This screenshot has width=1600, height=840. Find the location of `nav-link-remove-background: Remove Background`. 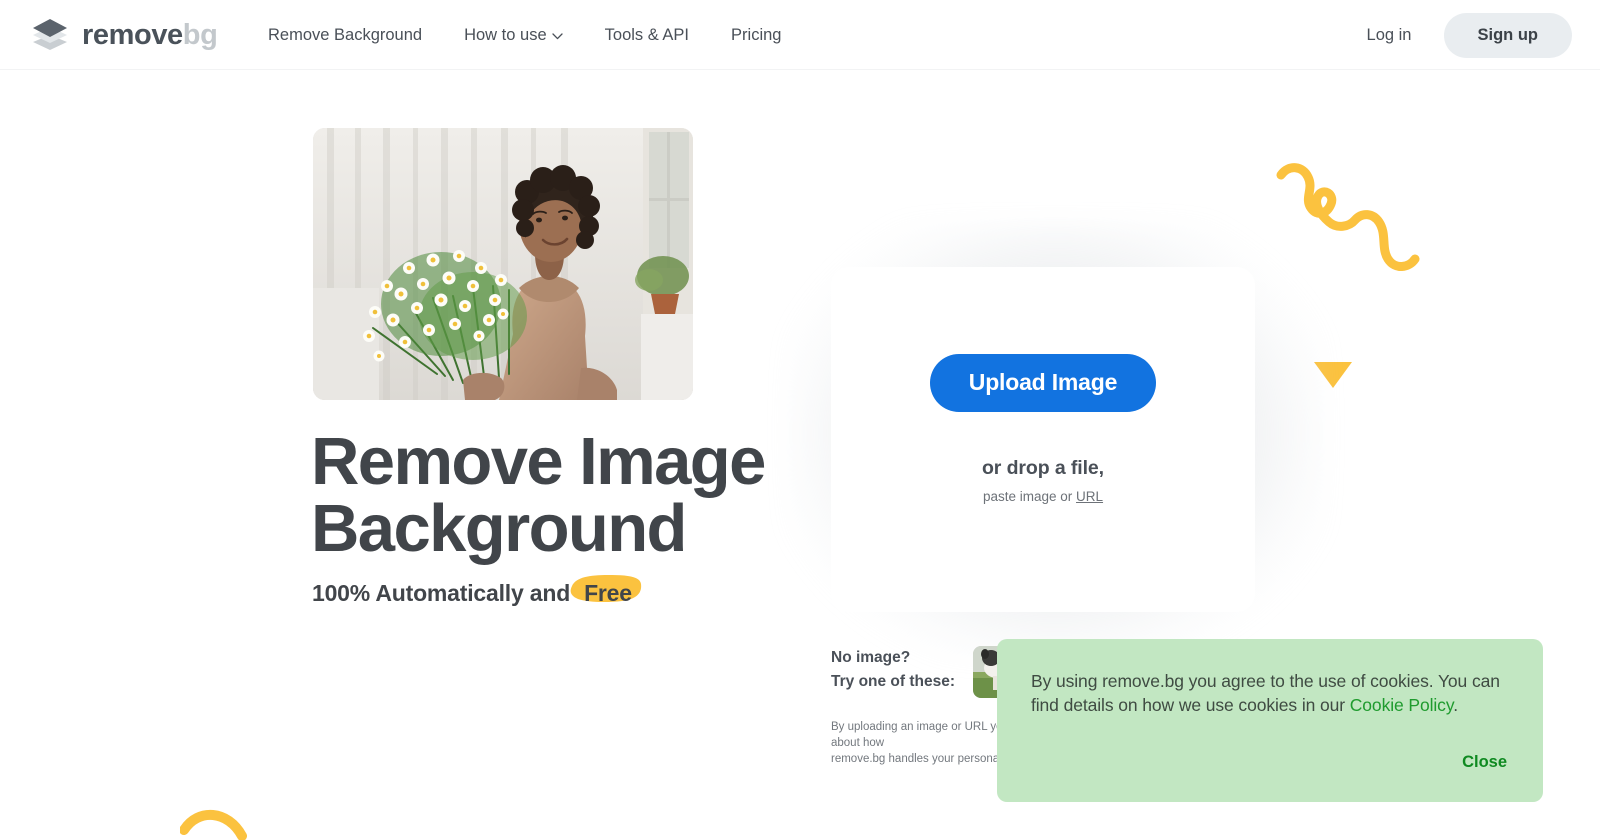

nav-link-remove-background: Remove Background is located at coordinates (345, 35).